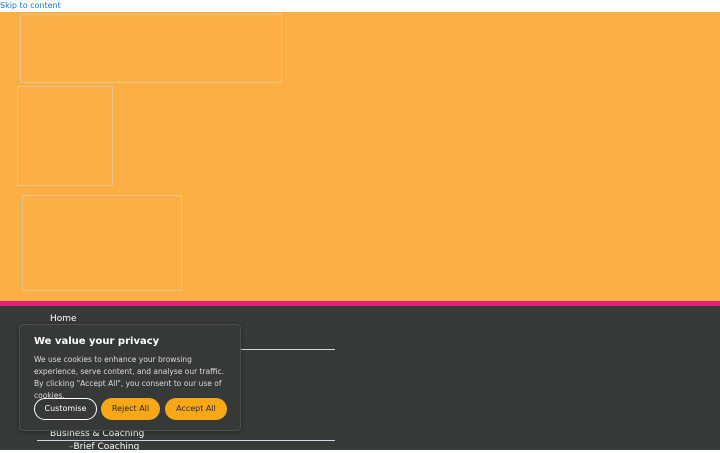 The height and width of the screenshot is (453, 720). I want to click on accept-all-button: Accept All, so click(196, 409).